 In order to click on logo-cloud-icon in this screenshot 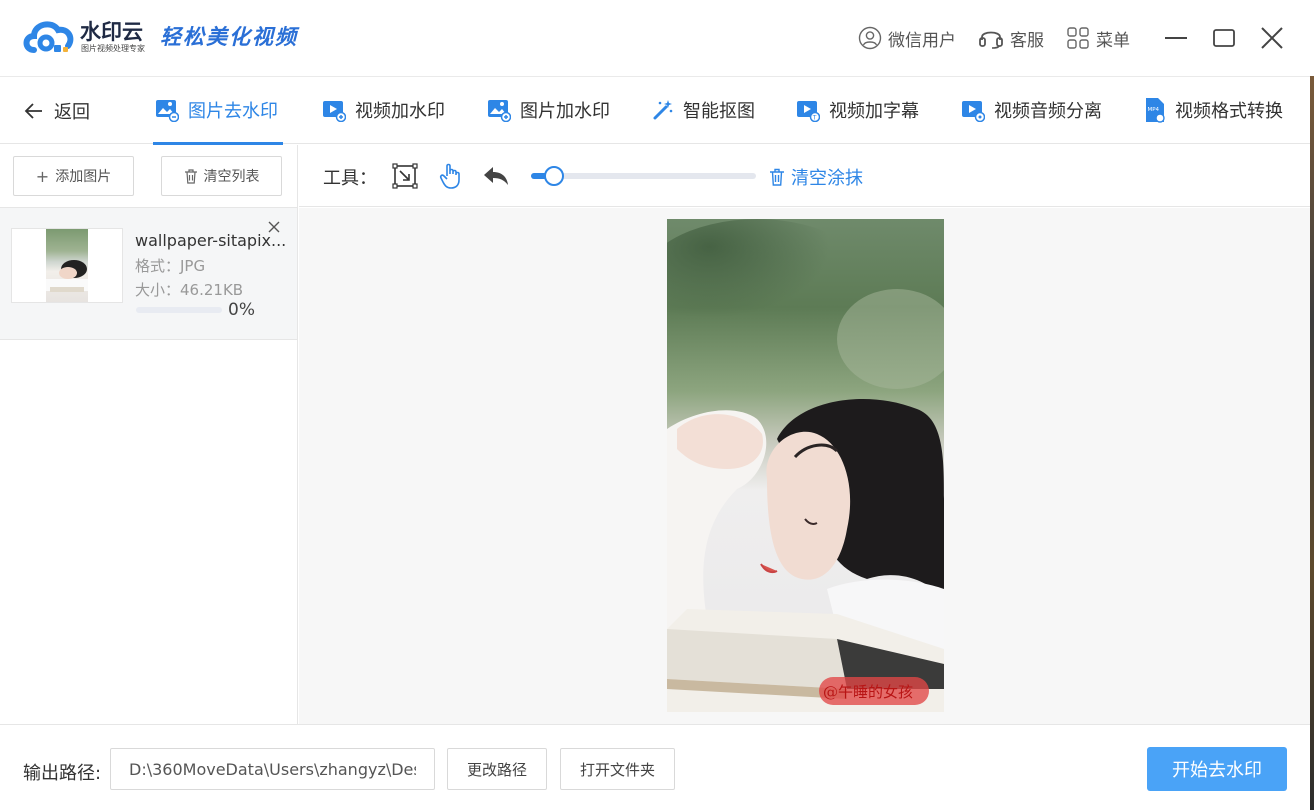, I will do `click(48, 37)`.